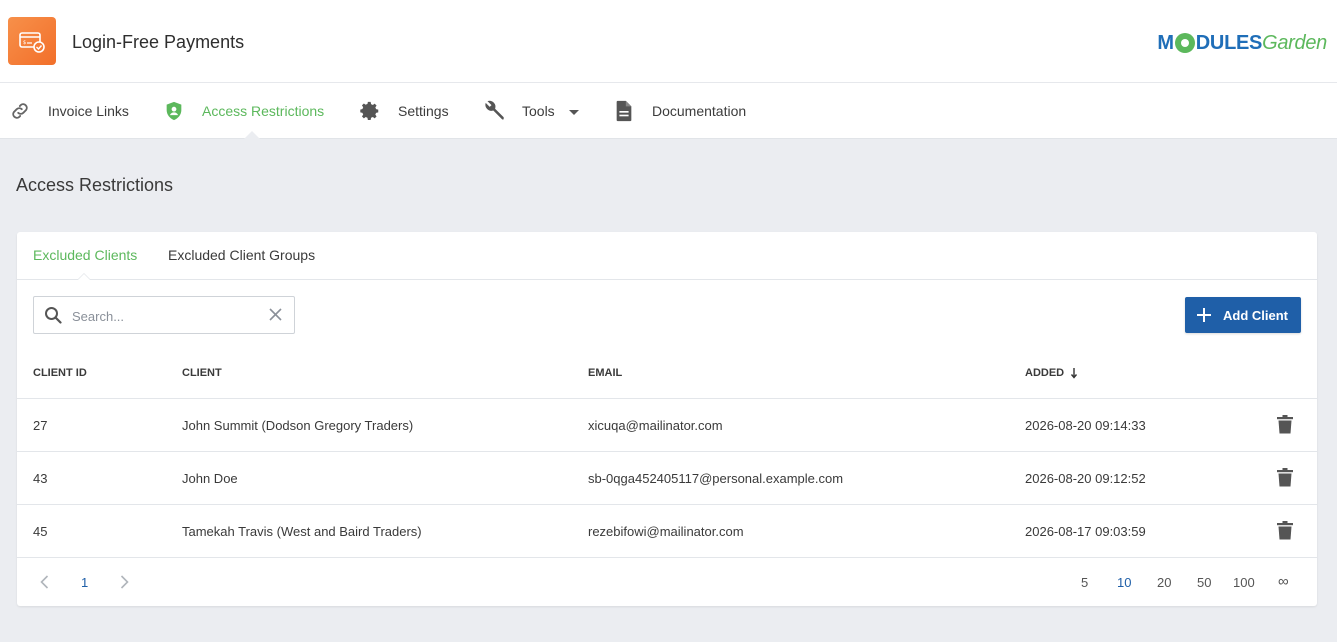 This screenshot has width=1337, height=642. Describe the element at coordinates (53, 317) in the screenshot. I see `search-icon` at that location.